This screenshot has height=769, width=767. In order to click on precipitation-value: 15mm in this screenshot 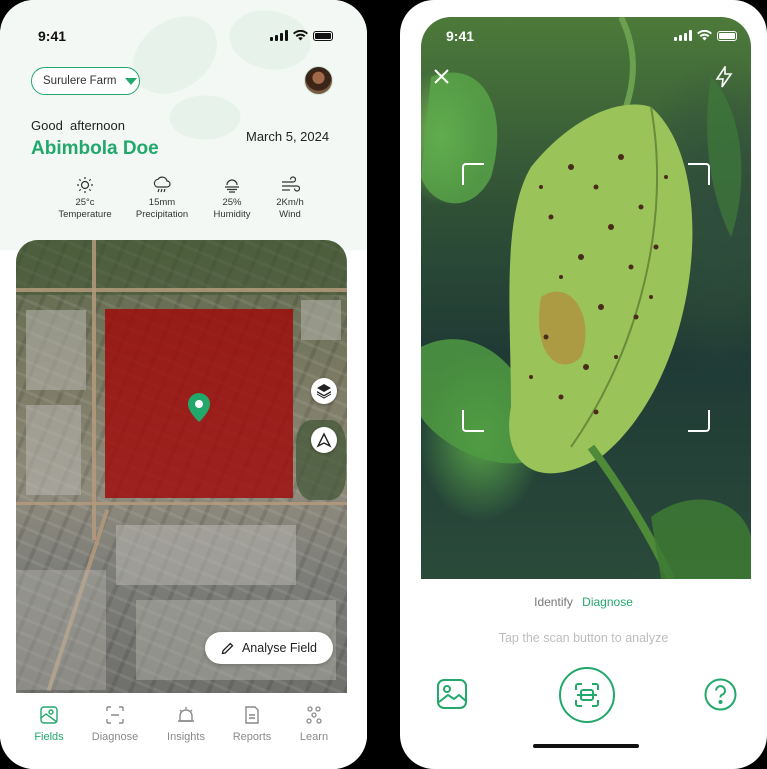, I will do `click(162, 202)`.